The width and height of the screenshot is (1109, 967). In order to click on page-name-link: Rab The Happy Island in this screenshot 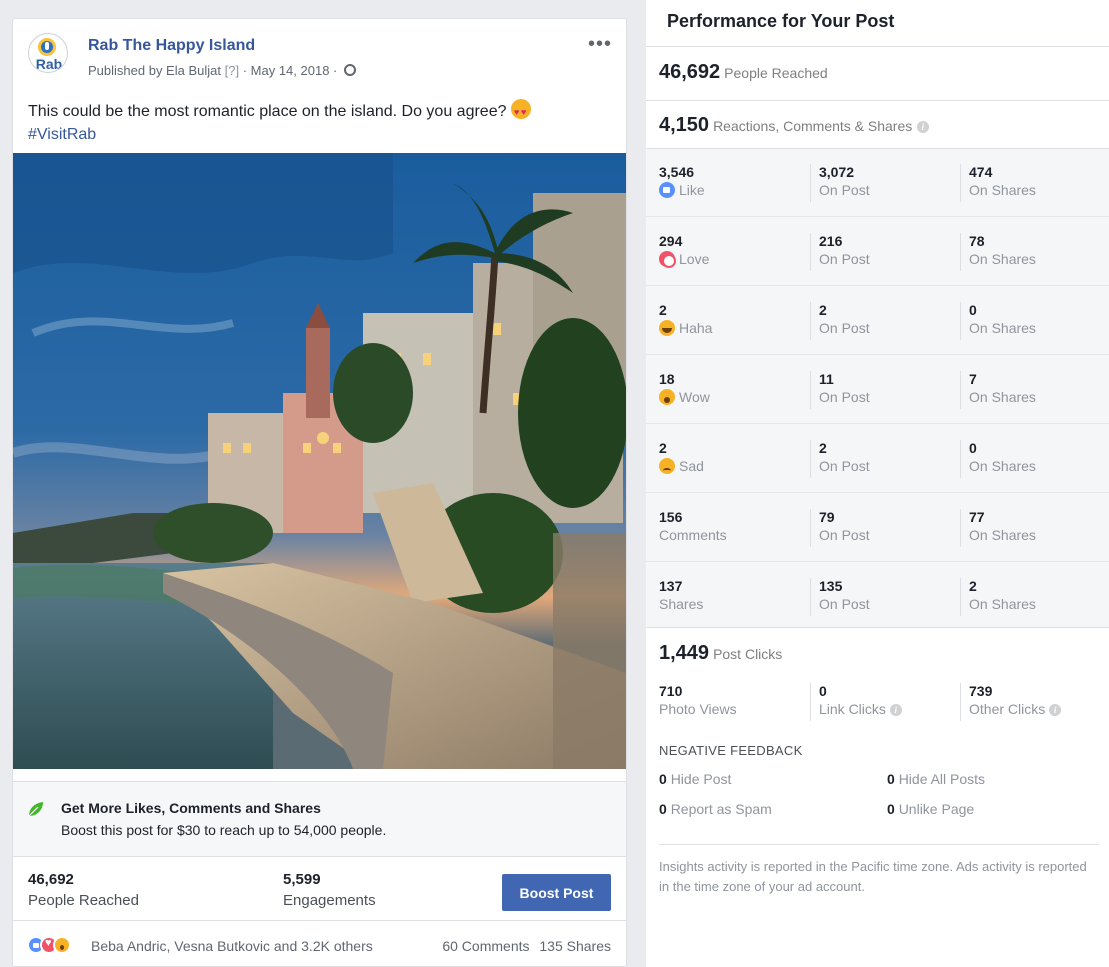, I will do `click(171, 46)`.